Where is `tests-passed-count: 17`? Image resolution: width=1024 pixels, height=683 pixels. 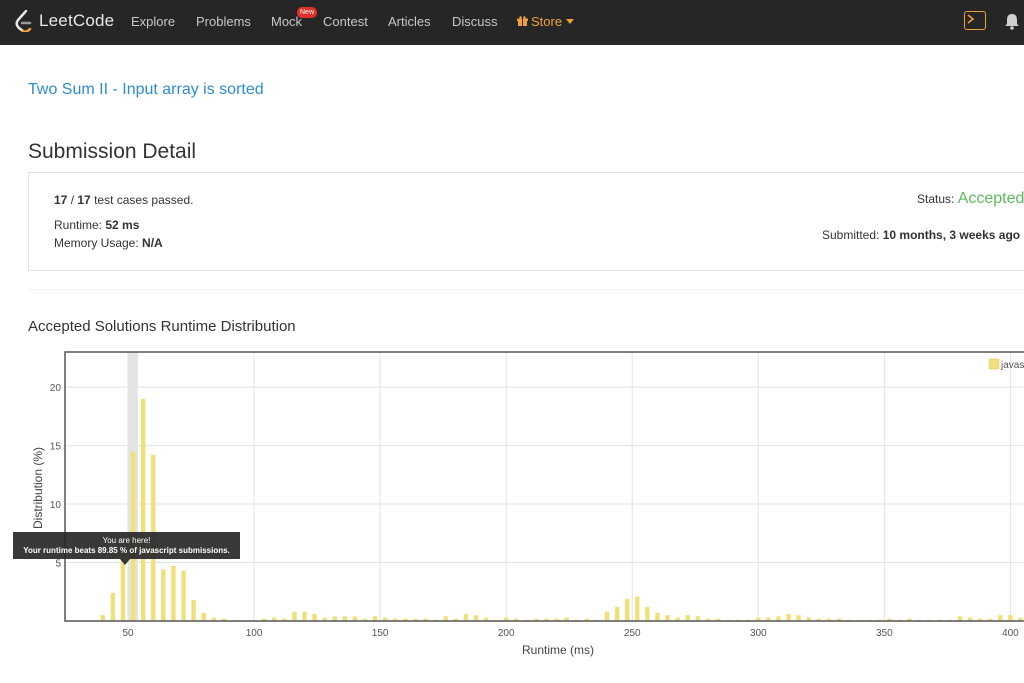 tests-passed-count: 17 is located at coordinates (61, 200).